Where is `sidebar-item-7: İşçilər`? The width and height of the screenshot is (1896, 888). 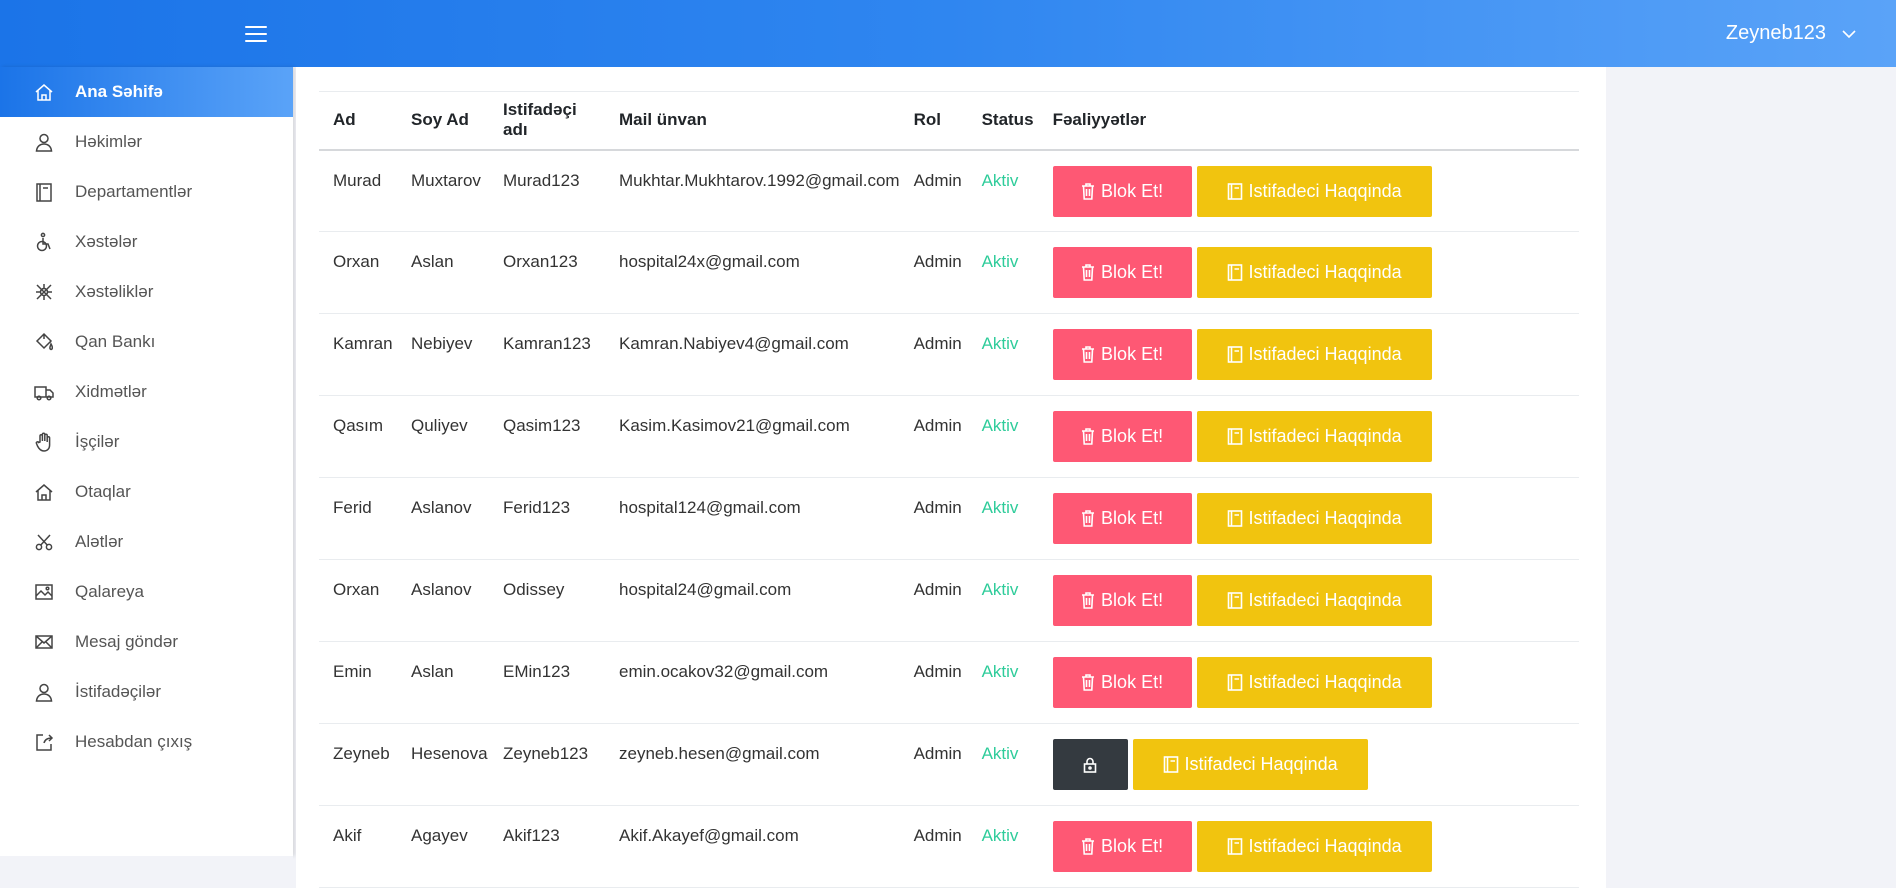
sidebar-item-7: İşçilər is located at coordinates (146, 442).